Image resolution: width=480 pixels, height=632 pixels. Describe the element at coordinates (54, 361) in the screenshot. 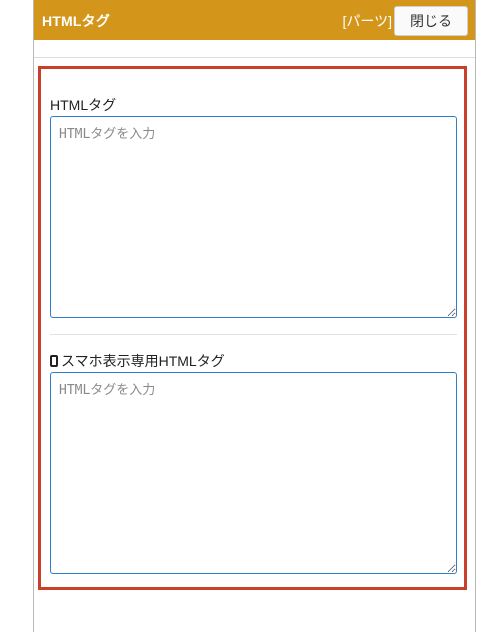

I see `smartphone-icon` at that location.